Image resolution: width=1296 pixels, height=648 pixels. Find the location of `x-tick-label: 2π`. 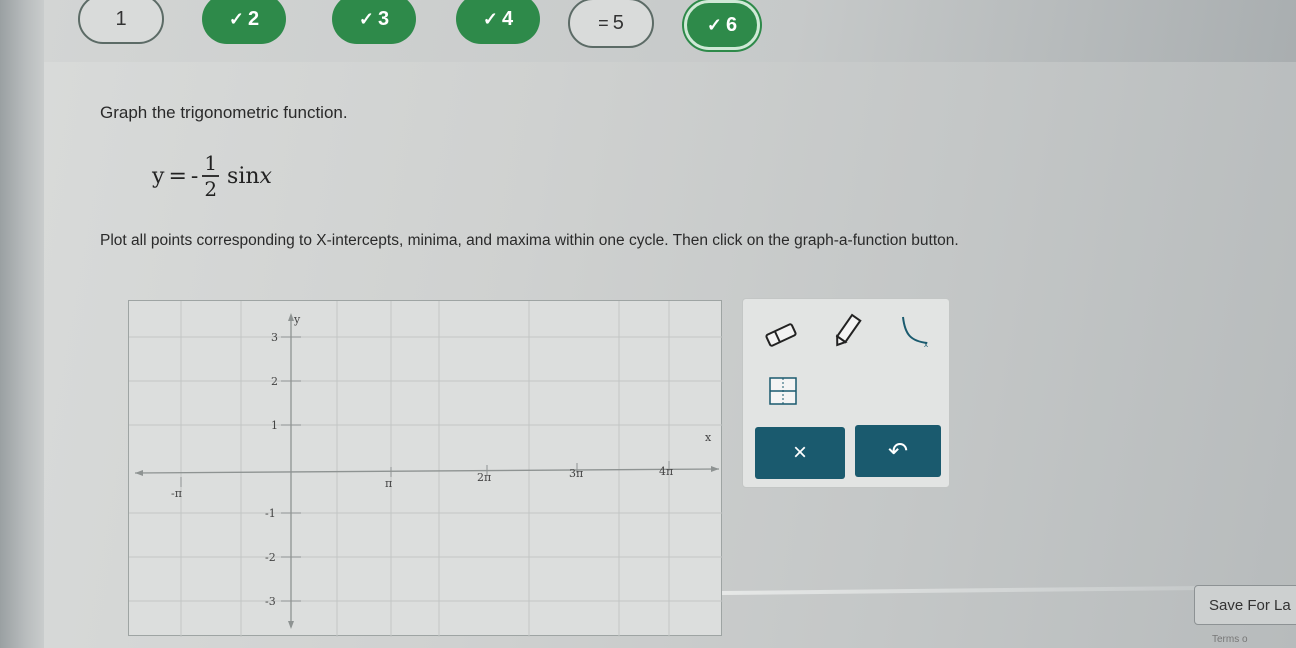

x-tick-label: 2π is located at coordinates (484, 477).